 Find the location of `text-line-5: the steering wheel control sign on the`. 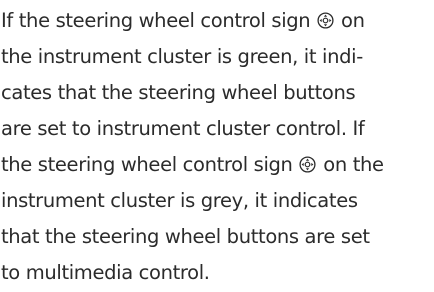

text-line-5: the steering wheel control sign on the is located at coordinates (216, 165).